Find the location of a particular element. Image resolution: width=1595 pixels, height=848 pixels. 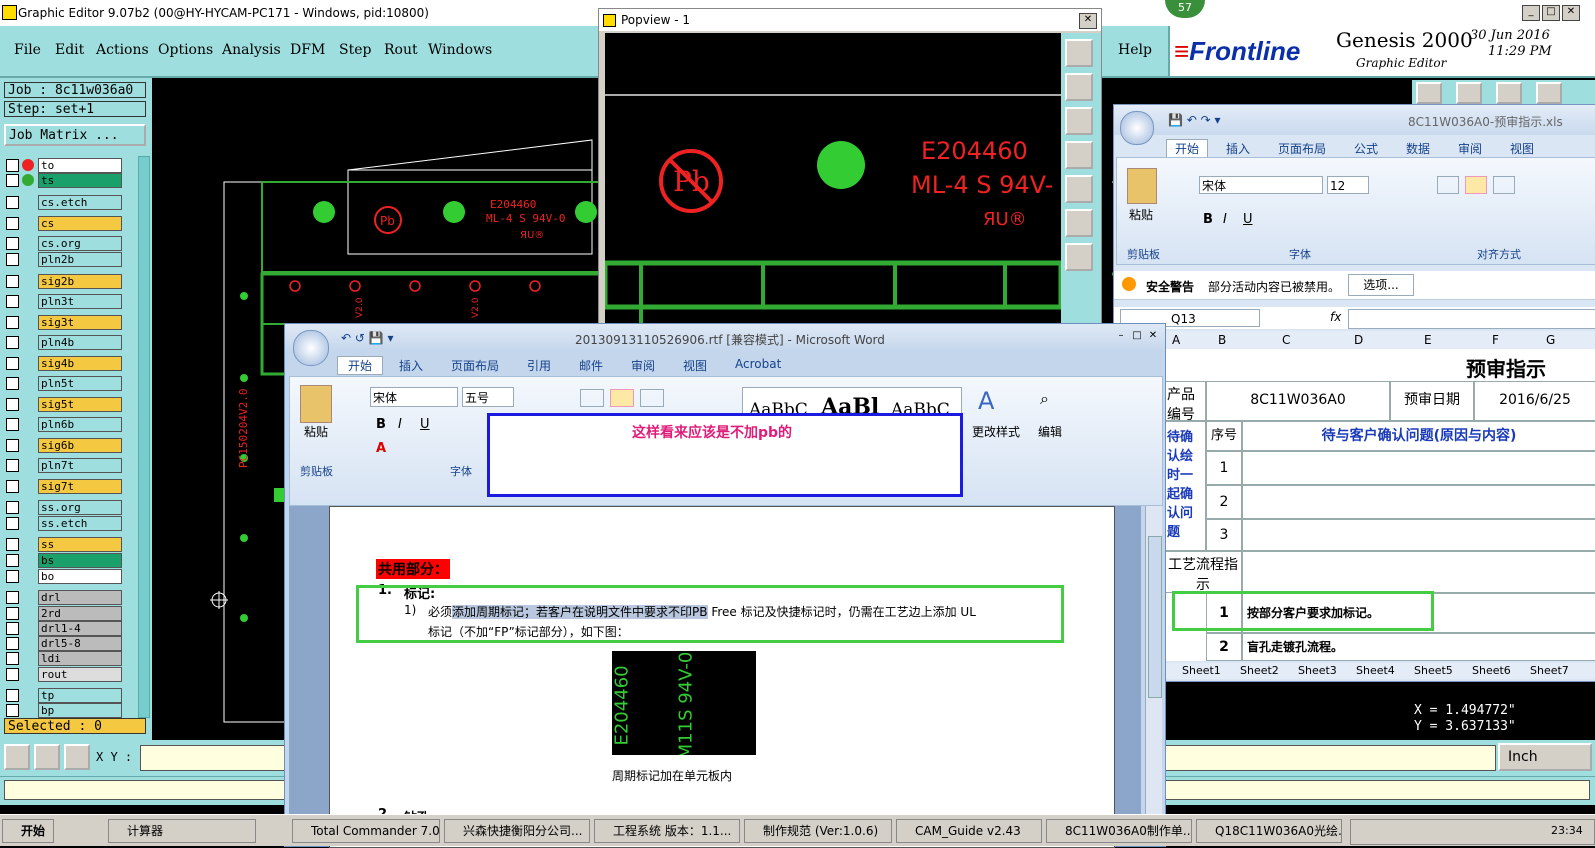

layer-row: sig2b is located at coordinates (64, 281).